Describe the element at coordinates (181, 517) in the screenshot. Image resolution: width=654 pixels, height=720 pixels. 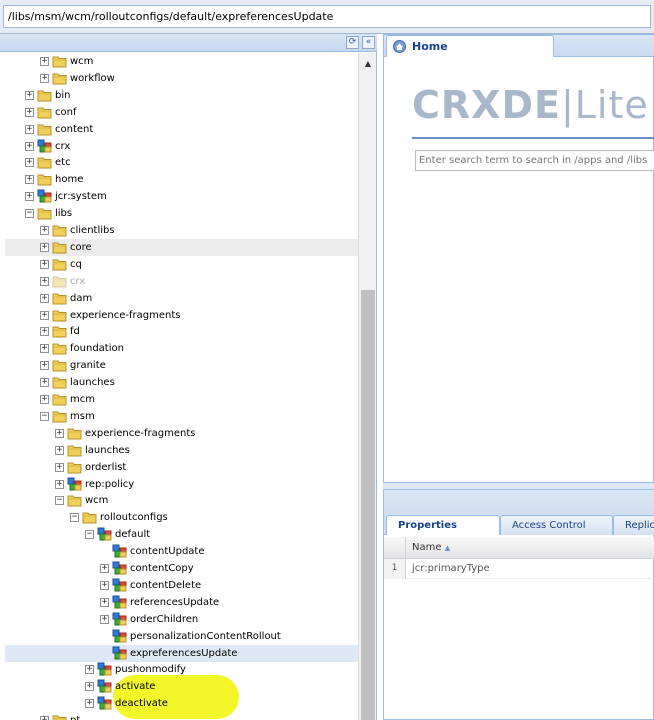
I see `tree-node-rolloutconfigs: − rolloutconfigs` at that location.